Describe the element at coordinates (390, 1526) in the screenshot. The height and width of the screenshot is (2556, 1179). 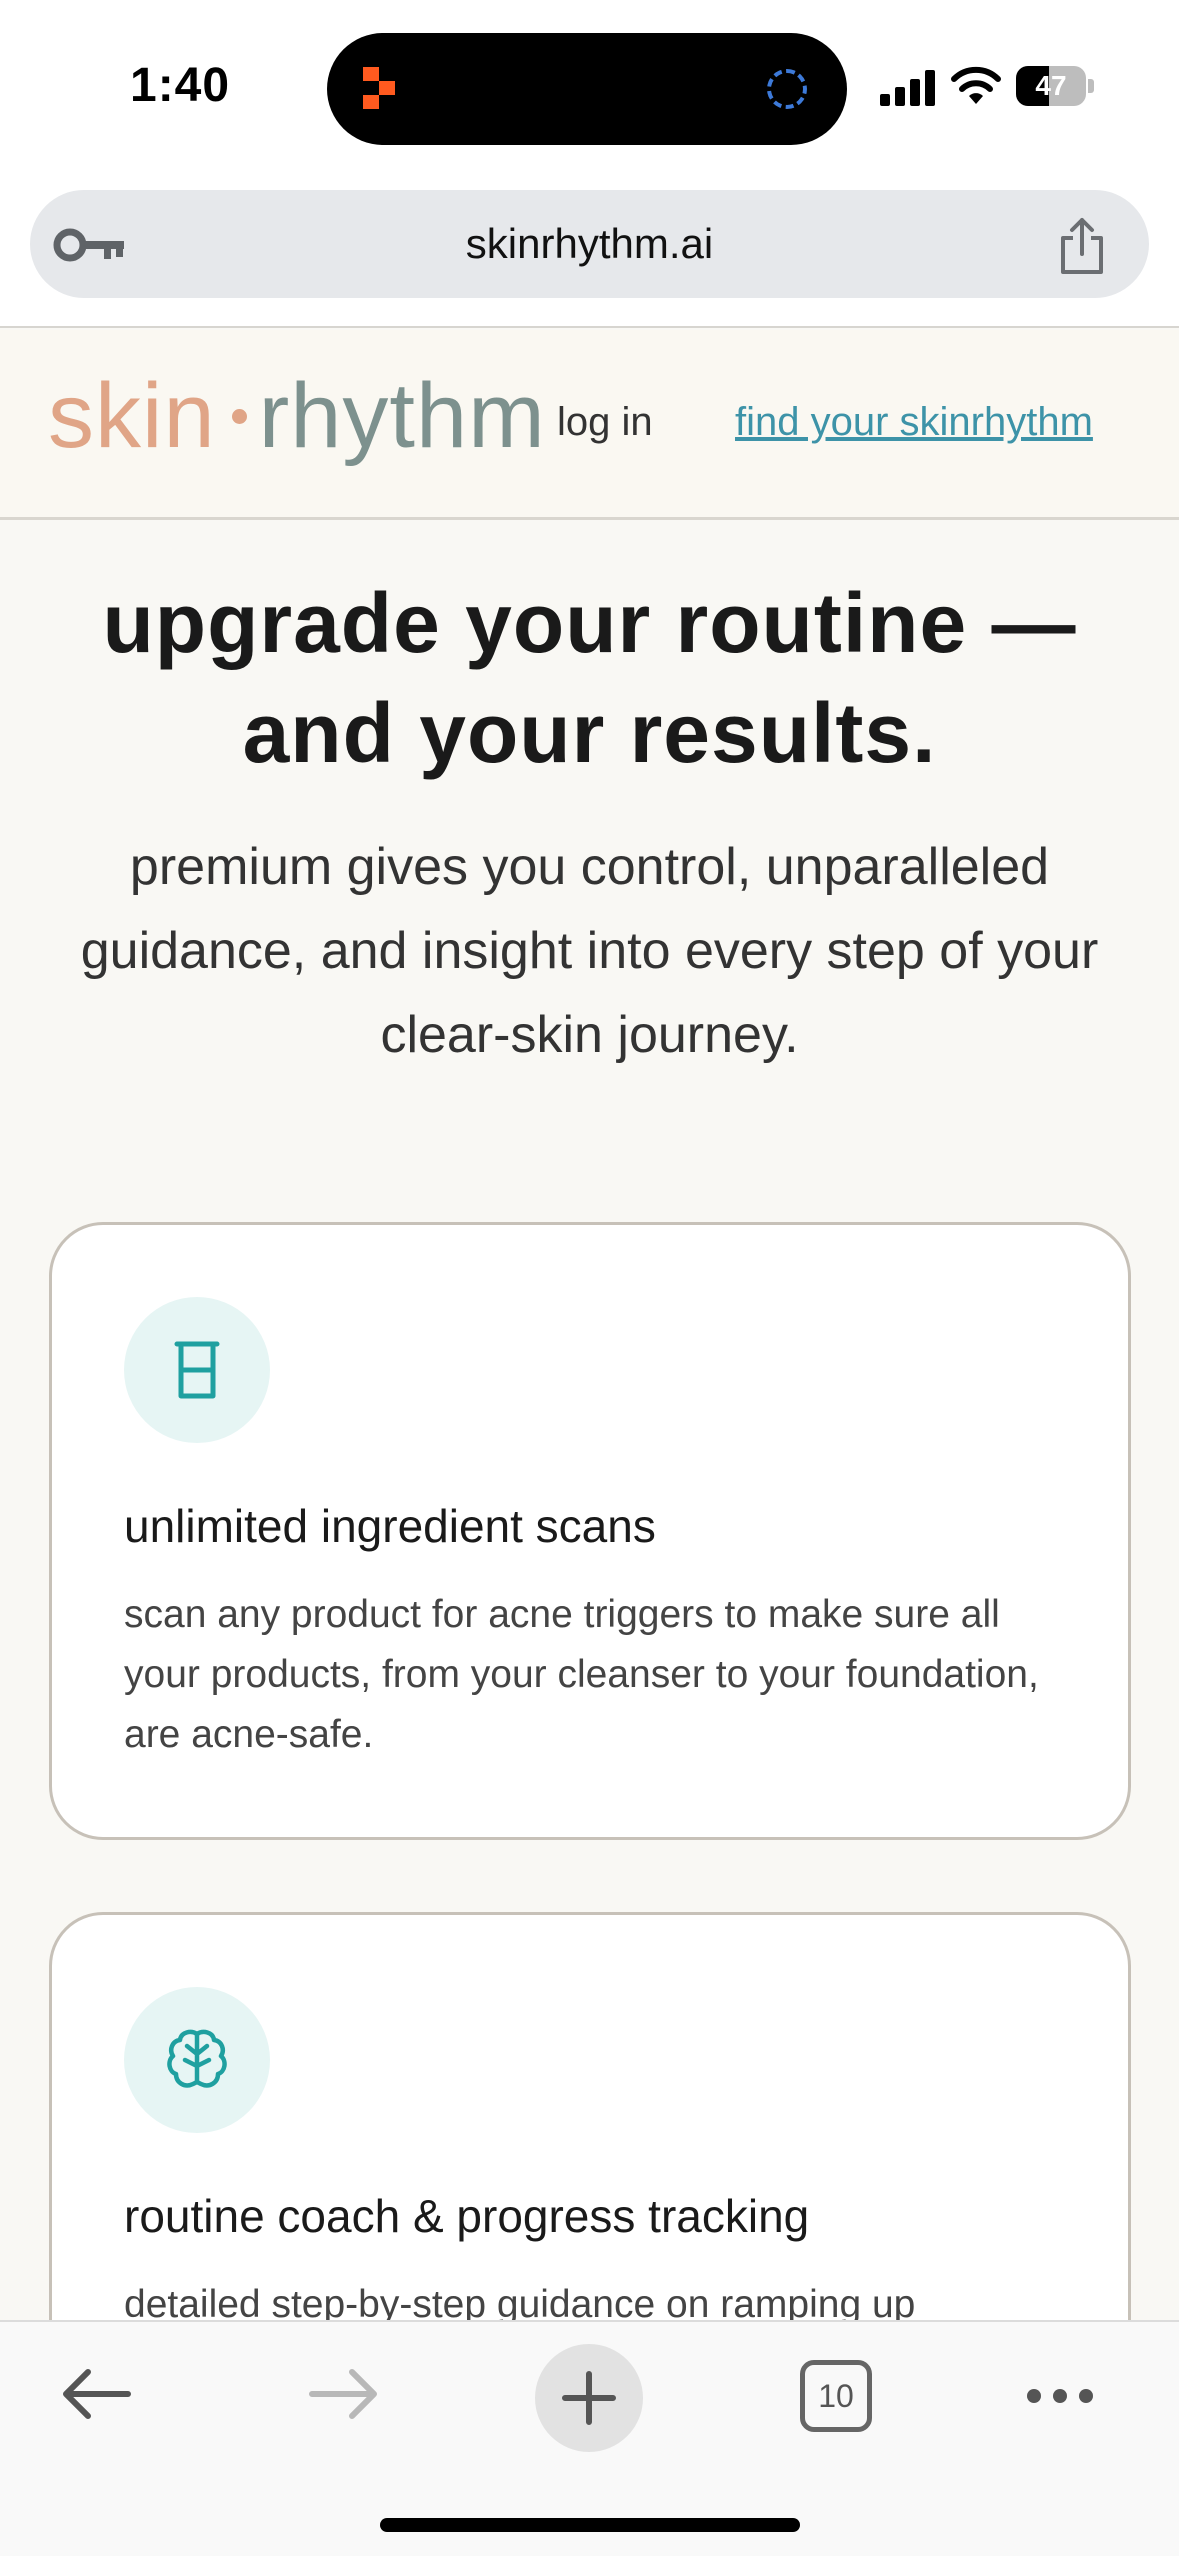
I see `feature-title: unlimited ingredient scans` at that location.